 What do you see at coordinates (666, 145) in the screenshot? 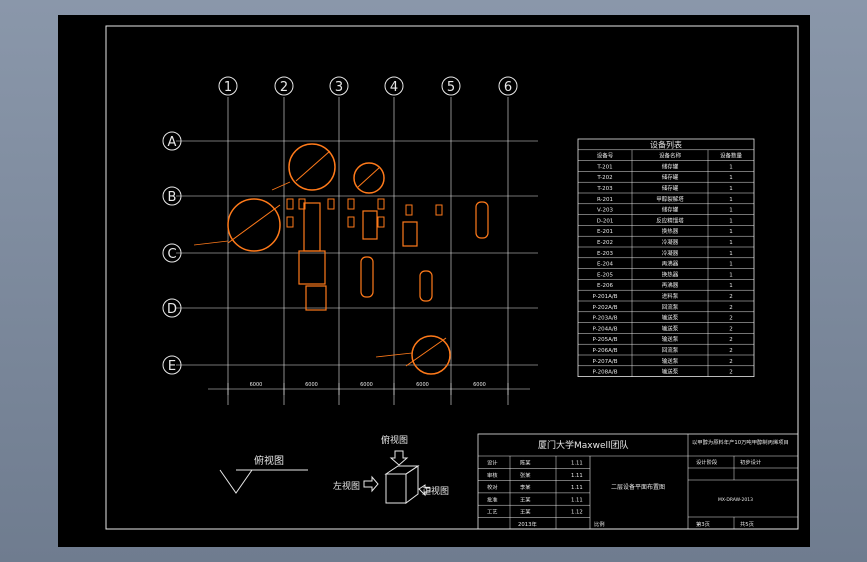
I see `equipment-table-title: 设备列表` at bounding box center [666, 145].